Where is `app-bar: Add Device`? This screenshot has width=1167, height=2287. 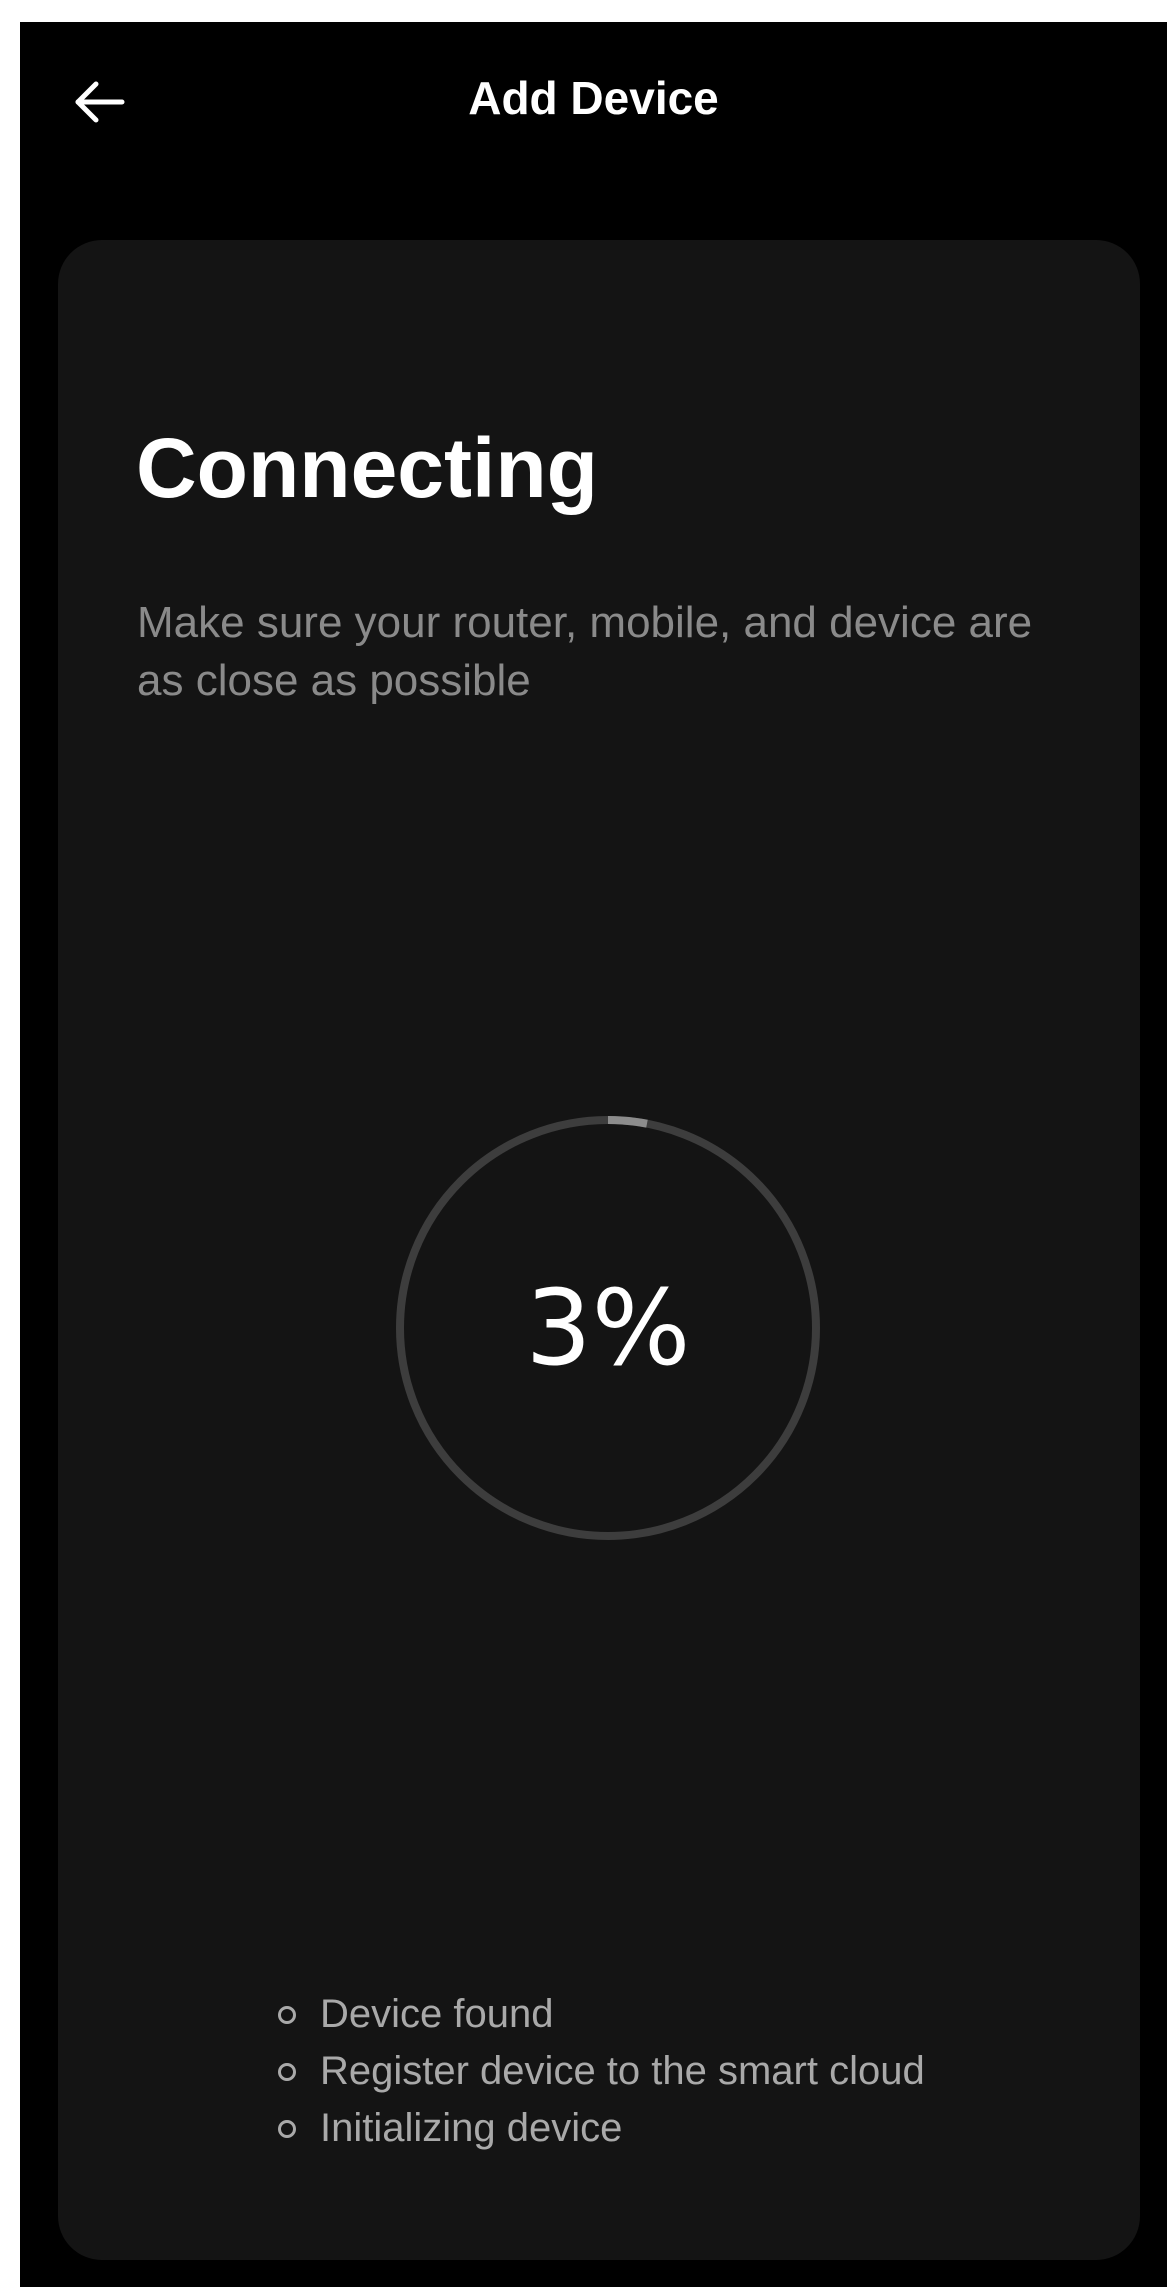 app-bar: Add Device is located at coordinates (593, 102).